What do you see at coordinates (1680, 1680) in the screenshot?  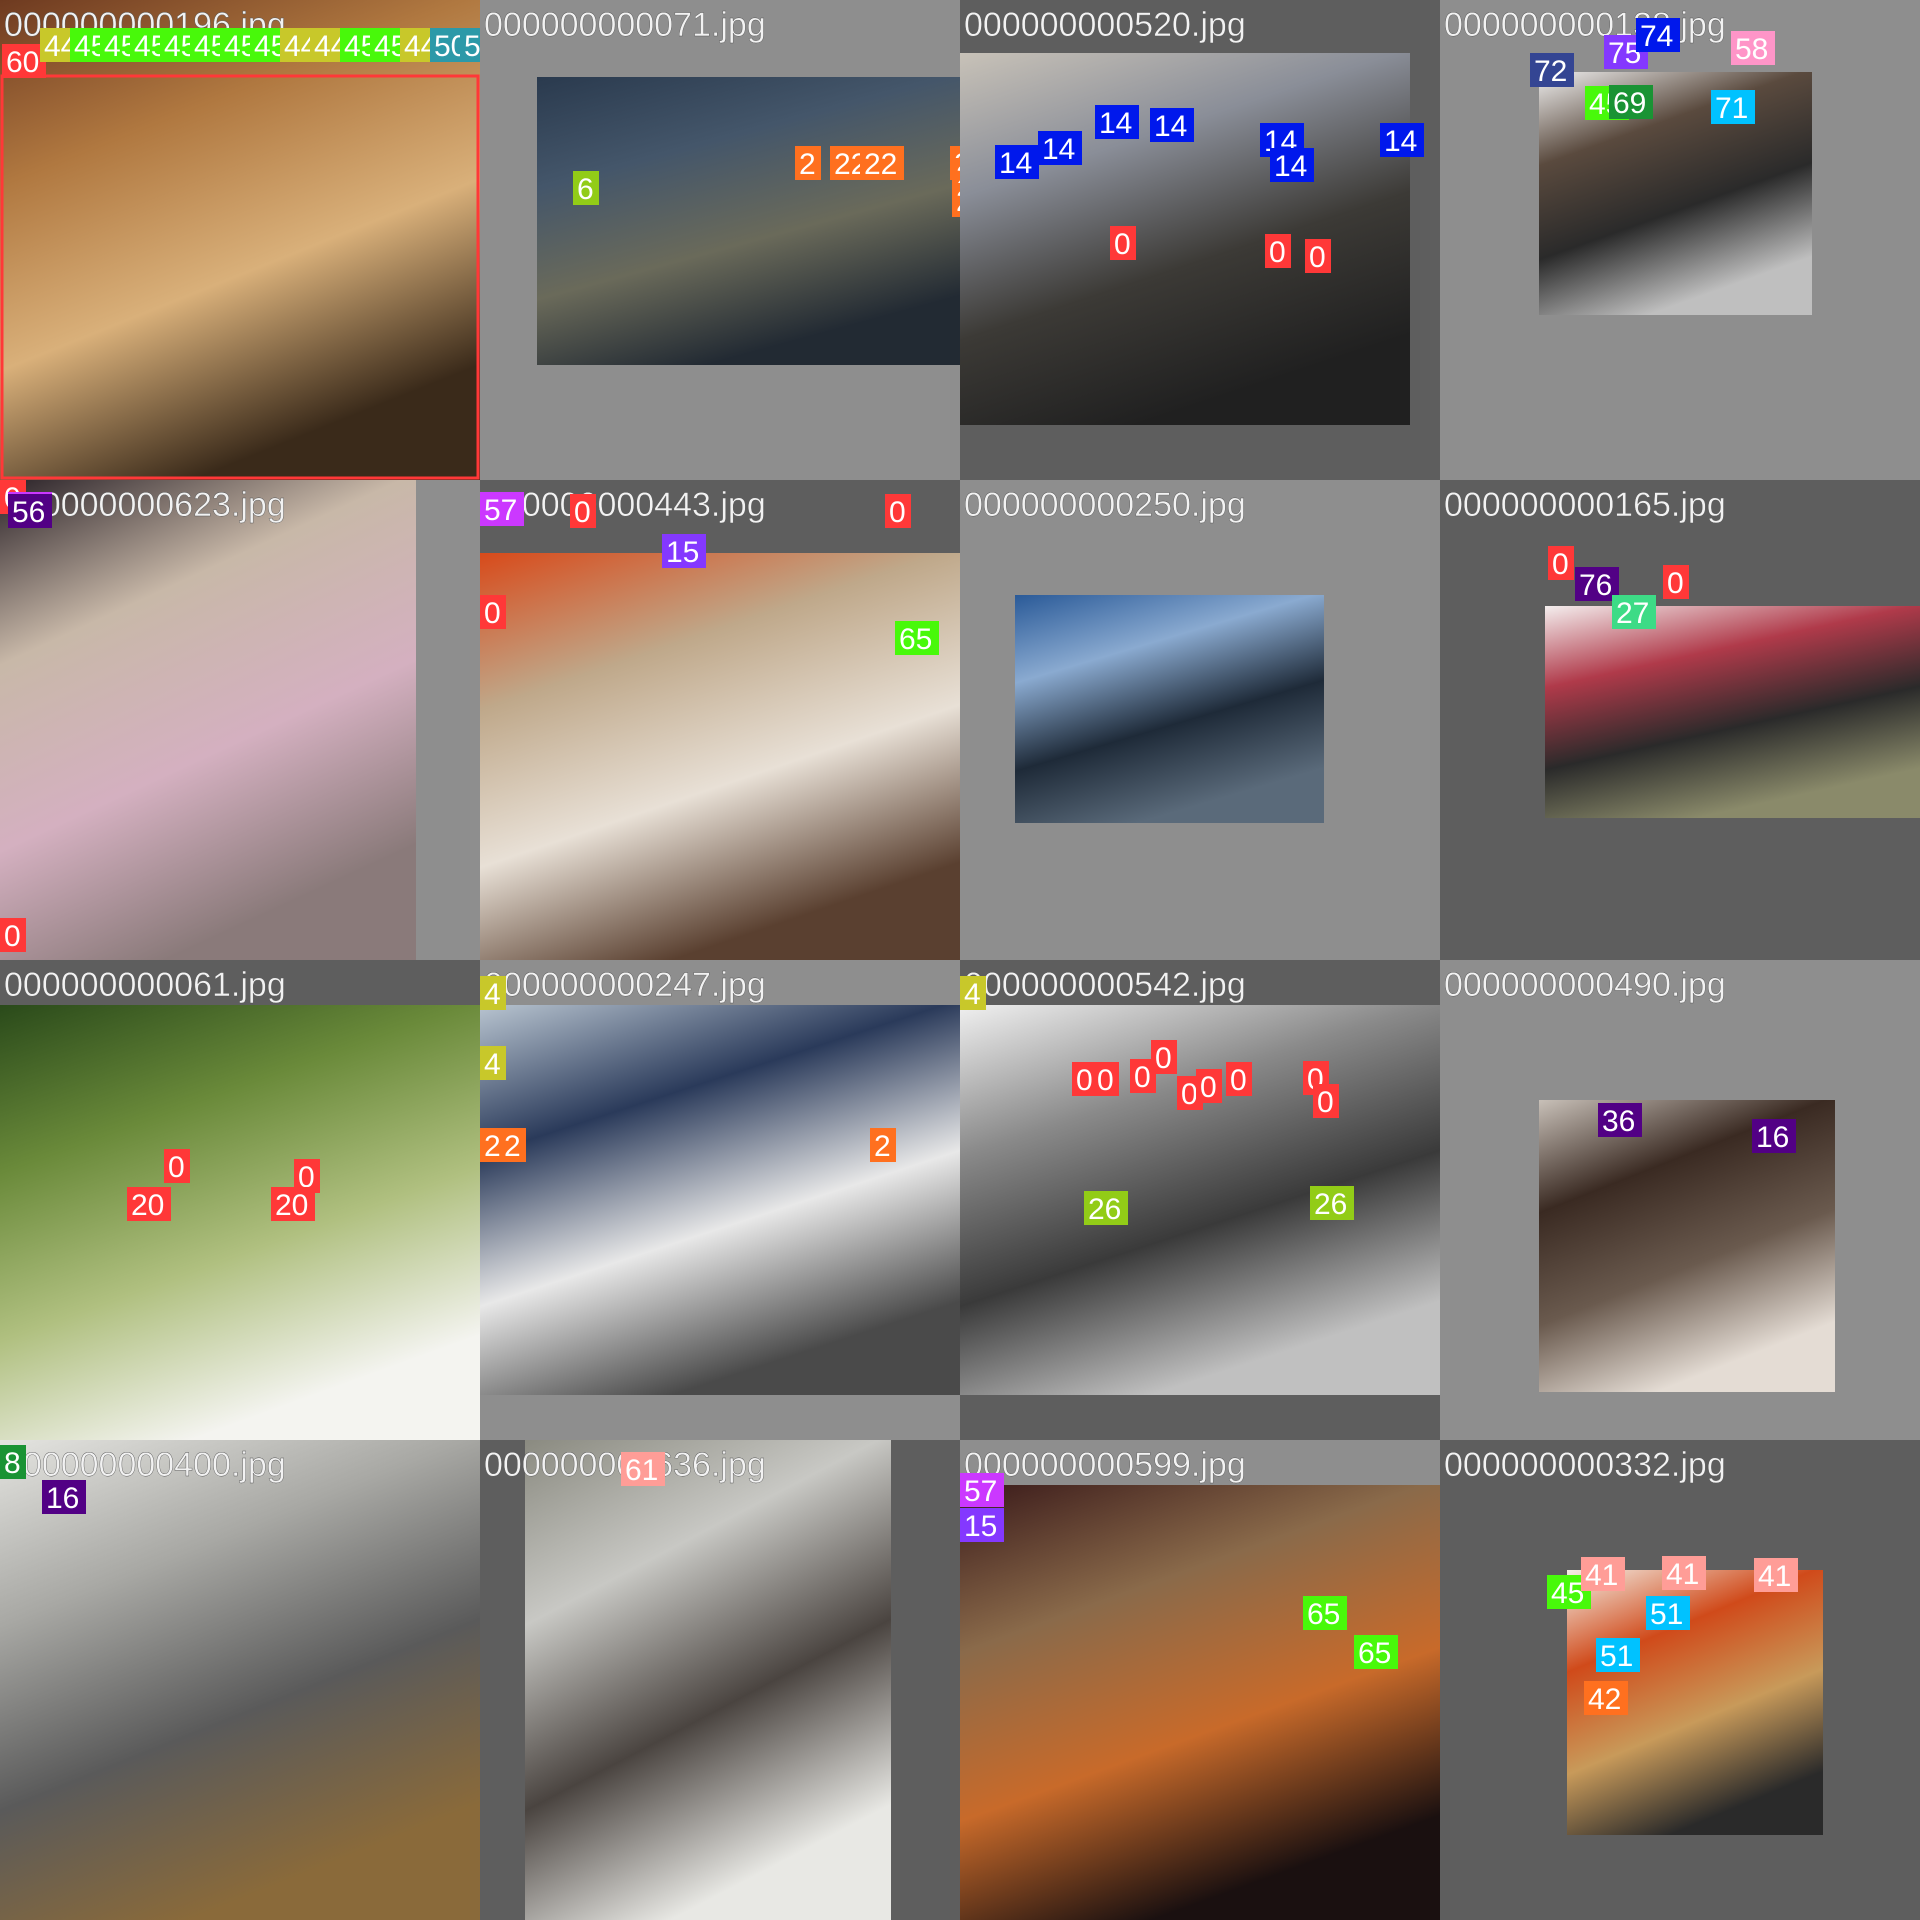 I see `mosaic-tile: 000000000332.jpg4541 41 41515142` at bounding box center [1680, 1680].